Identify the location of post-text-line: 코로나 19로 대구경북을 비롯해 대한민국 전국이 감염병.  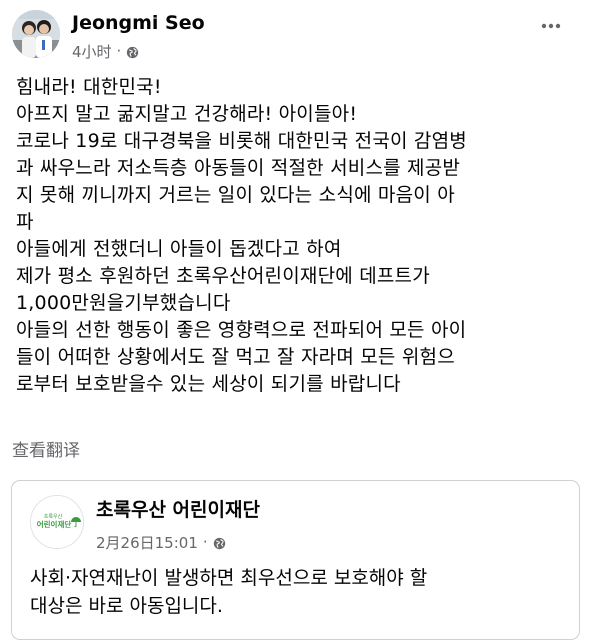
(241, 141).